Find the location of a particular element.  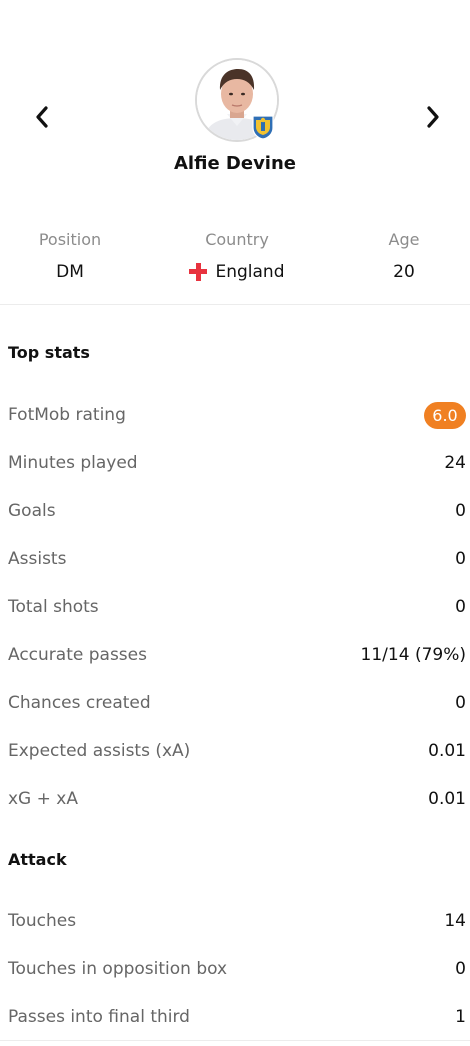

stat-value: 1 is located at coordinates (460, 1017).